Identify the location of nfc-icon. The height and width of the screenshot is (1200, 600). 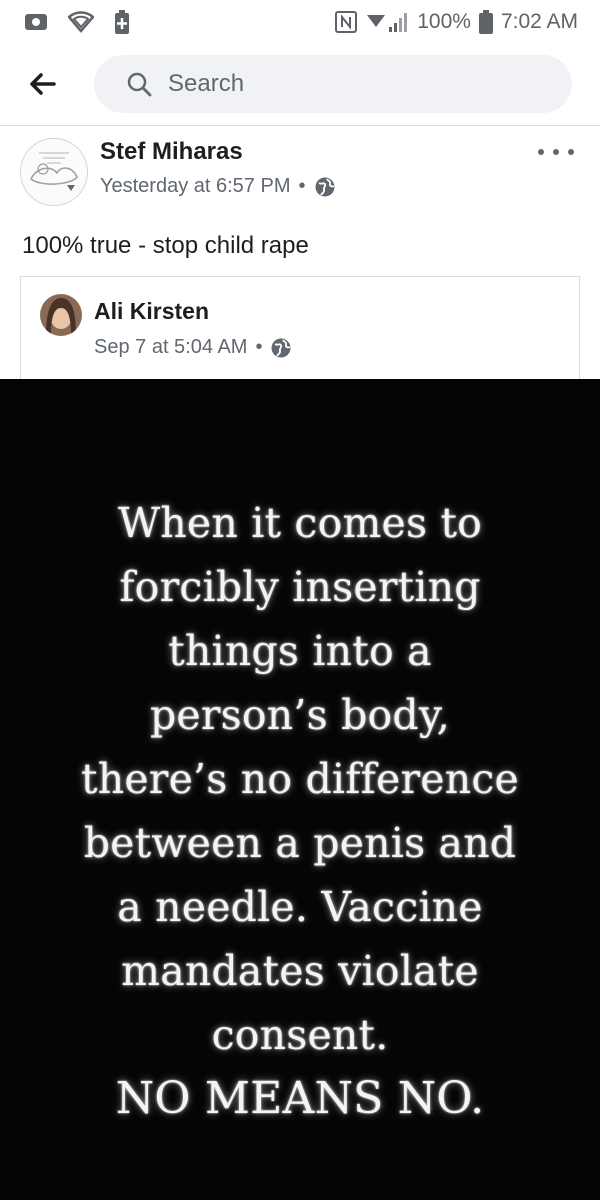
(346, 22).